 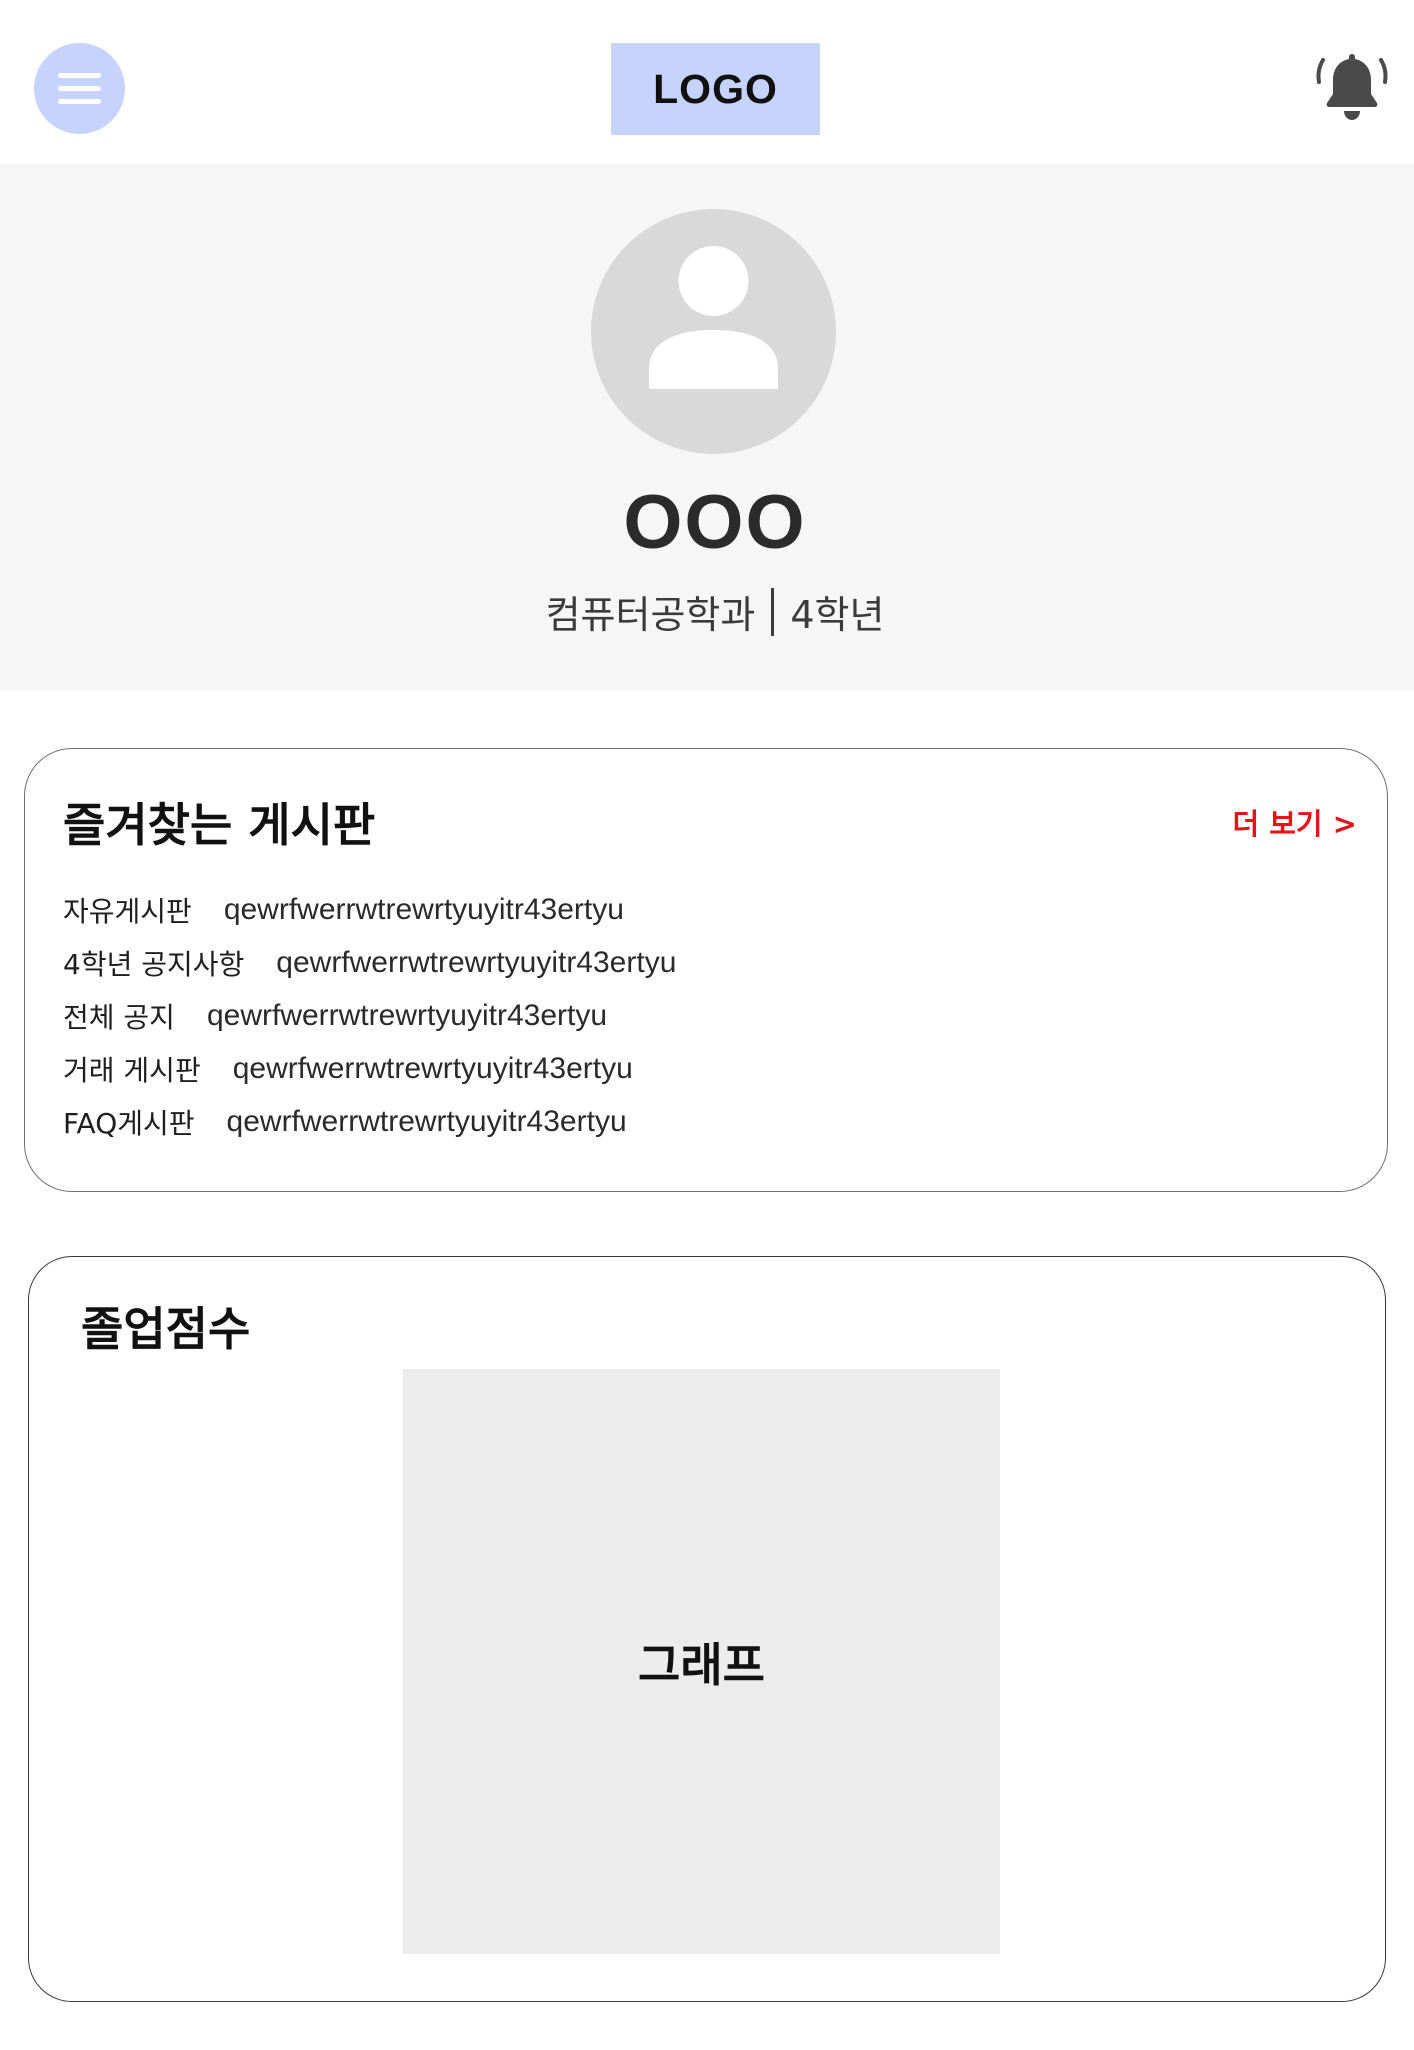 I want to click on more-link: 더 보기 >, so click(x=1294, y=822).